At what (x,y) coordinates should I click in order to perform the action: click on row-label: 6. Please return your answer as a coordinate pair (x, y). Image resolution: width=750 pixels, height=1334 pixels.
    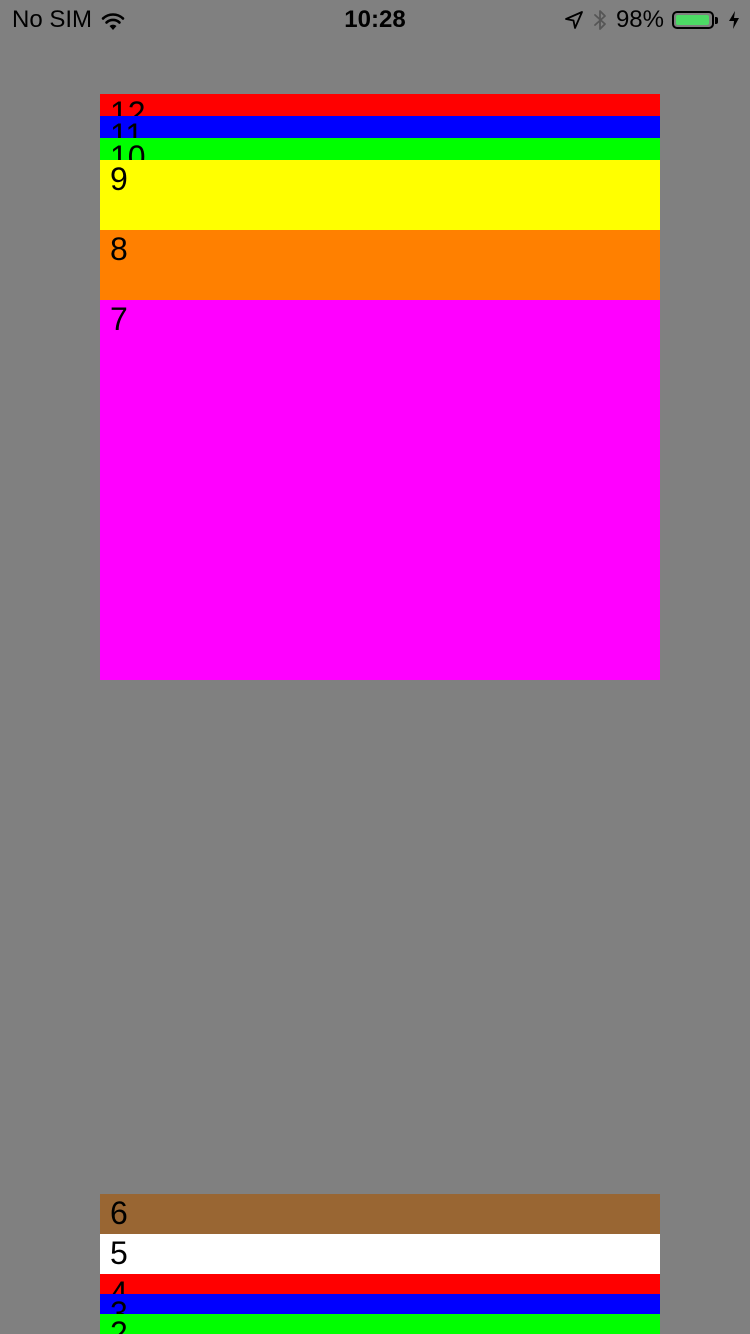
    Looking at the image, I should click on (119, 1213).